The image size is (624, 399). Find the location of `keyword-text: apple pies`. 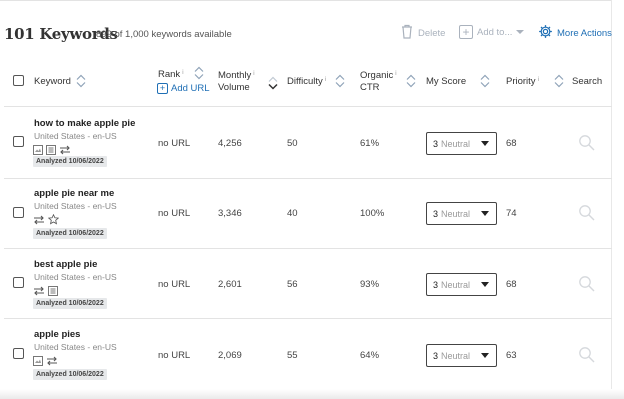

keyword-text: apple pies is located at coordinates (57, 334).